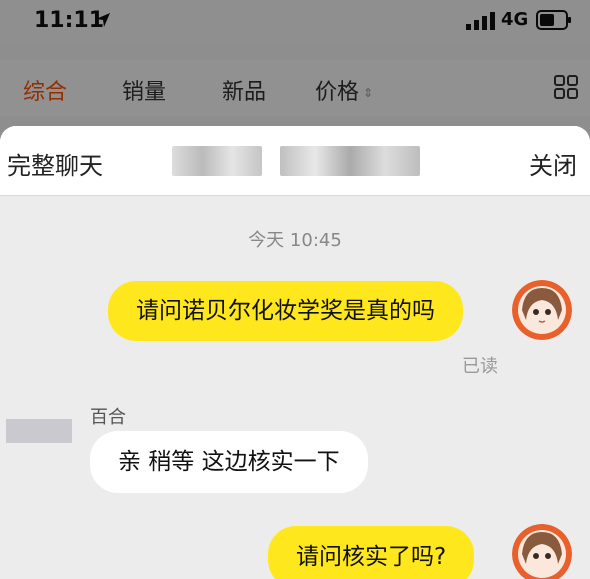 The image size is (590, 579). I want to click on blurred-shop-name, so click(217, 161).